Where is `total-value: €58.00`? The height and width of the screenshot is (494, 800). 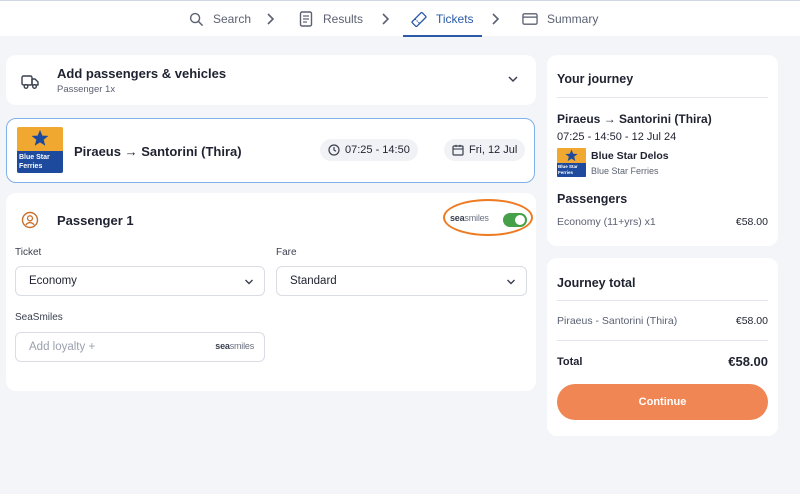
total-value: €58.00 is located at coordinates (748, 361).